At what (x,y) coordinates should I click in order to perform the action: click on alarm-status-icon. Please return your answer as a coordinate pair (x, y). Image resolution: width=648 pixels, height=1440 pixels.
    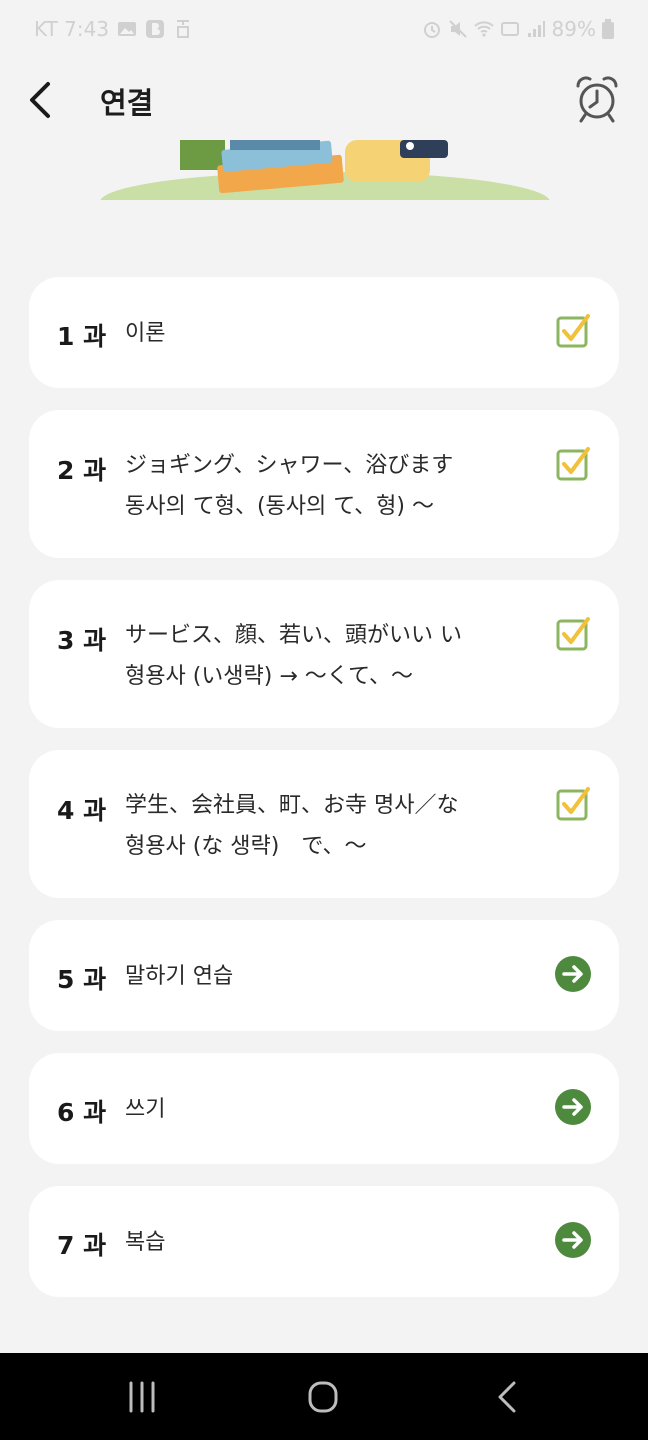
    Looking at the image, I should click on (431, 30).